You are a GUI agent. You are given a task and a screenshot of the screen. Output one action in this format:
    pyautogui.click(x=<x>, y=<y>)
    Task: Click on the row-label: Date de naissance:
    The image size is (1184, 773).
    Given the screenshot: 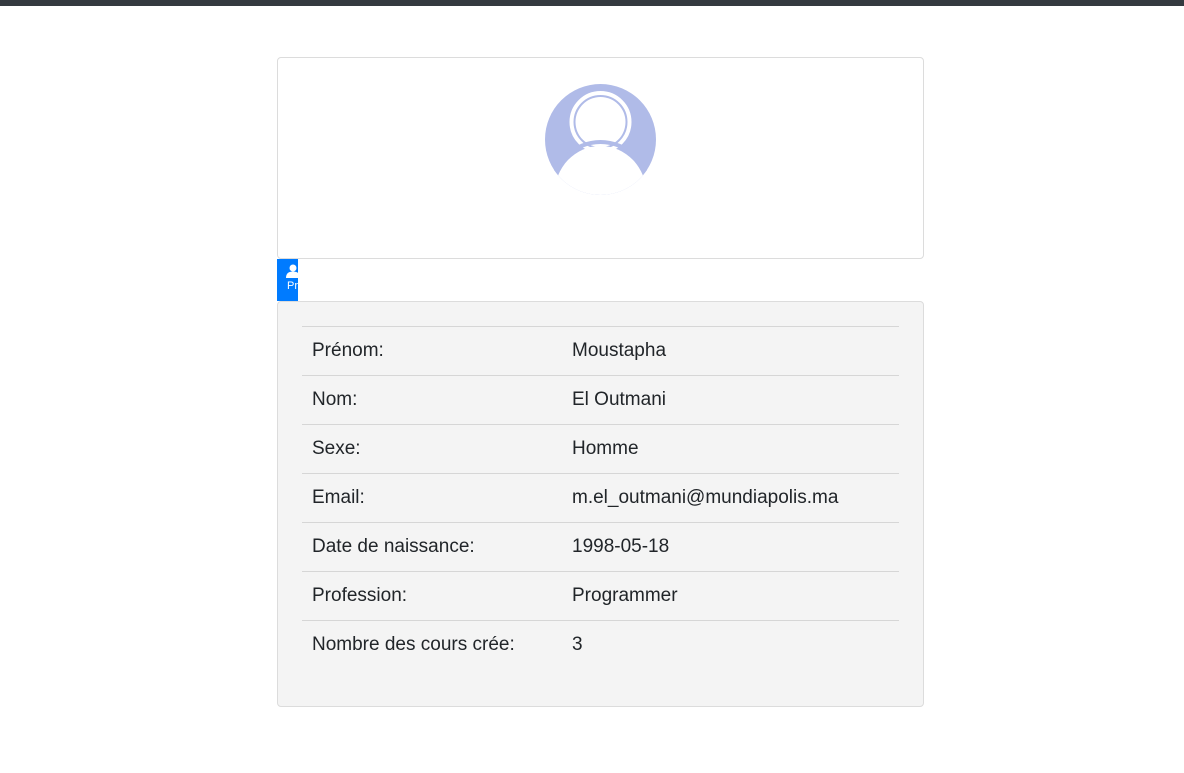 What is the action you would take?
    pyautogui.click(x=393, y=546)
    